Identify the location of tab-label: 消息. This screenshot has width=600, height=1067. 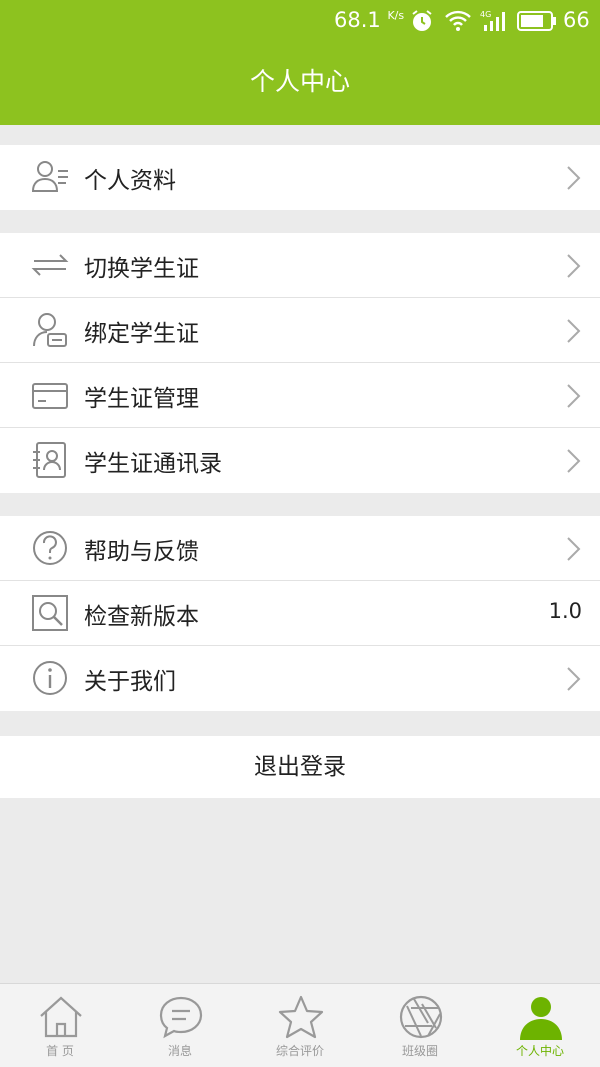
(179, 1051).